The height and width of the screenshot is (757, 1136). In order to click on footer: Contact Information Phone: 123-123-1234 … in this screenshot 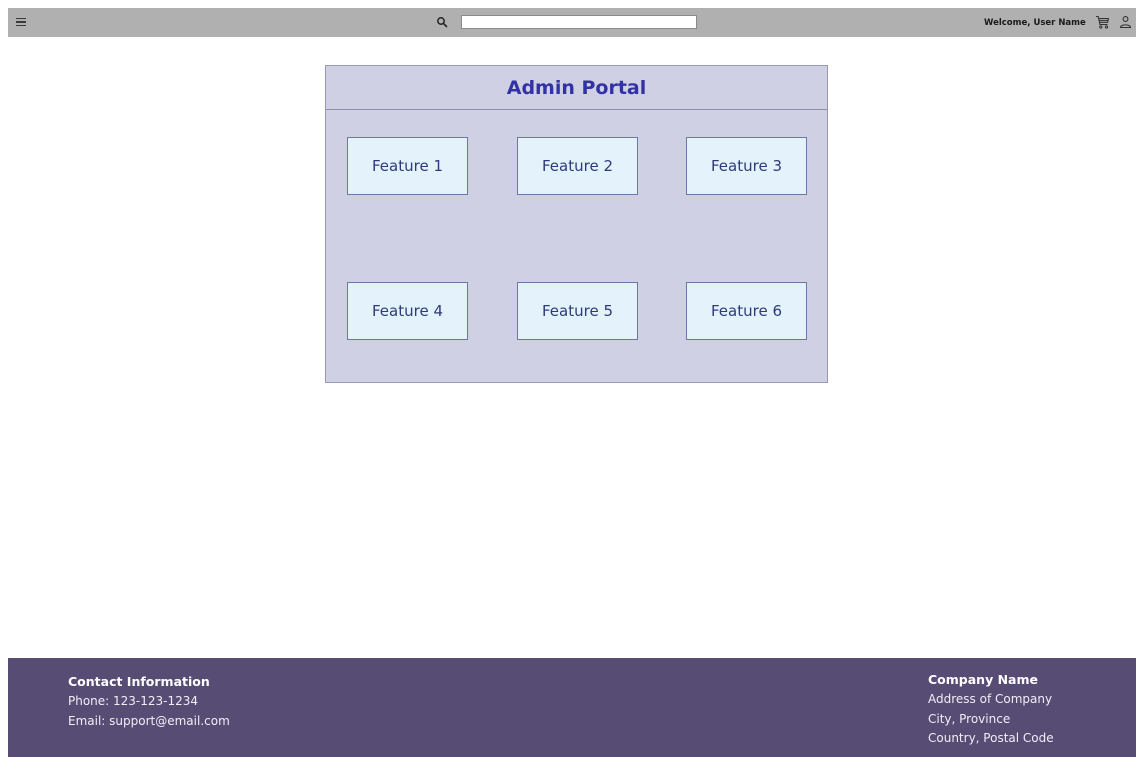, I will do `click(572, 707)`.